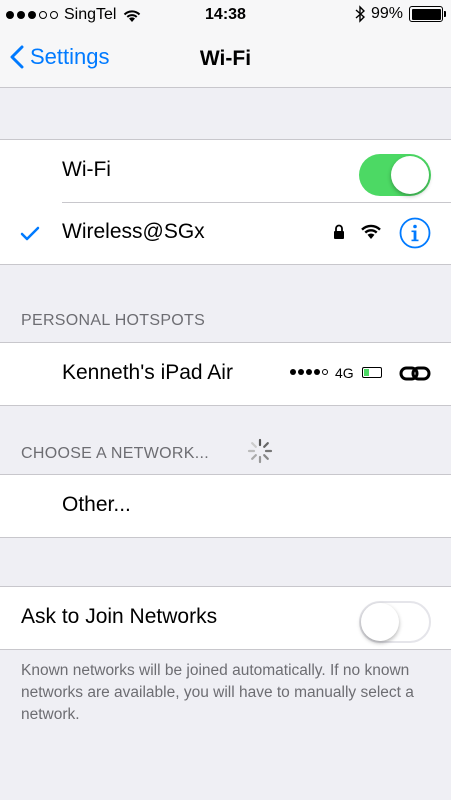 The width and height of the screenshot is (451, 800). Describe the element at coordinates (309, 372) in the screenshot. I see `hotspot-signal-icon` at that location.